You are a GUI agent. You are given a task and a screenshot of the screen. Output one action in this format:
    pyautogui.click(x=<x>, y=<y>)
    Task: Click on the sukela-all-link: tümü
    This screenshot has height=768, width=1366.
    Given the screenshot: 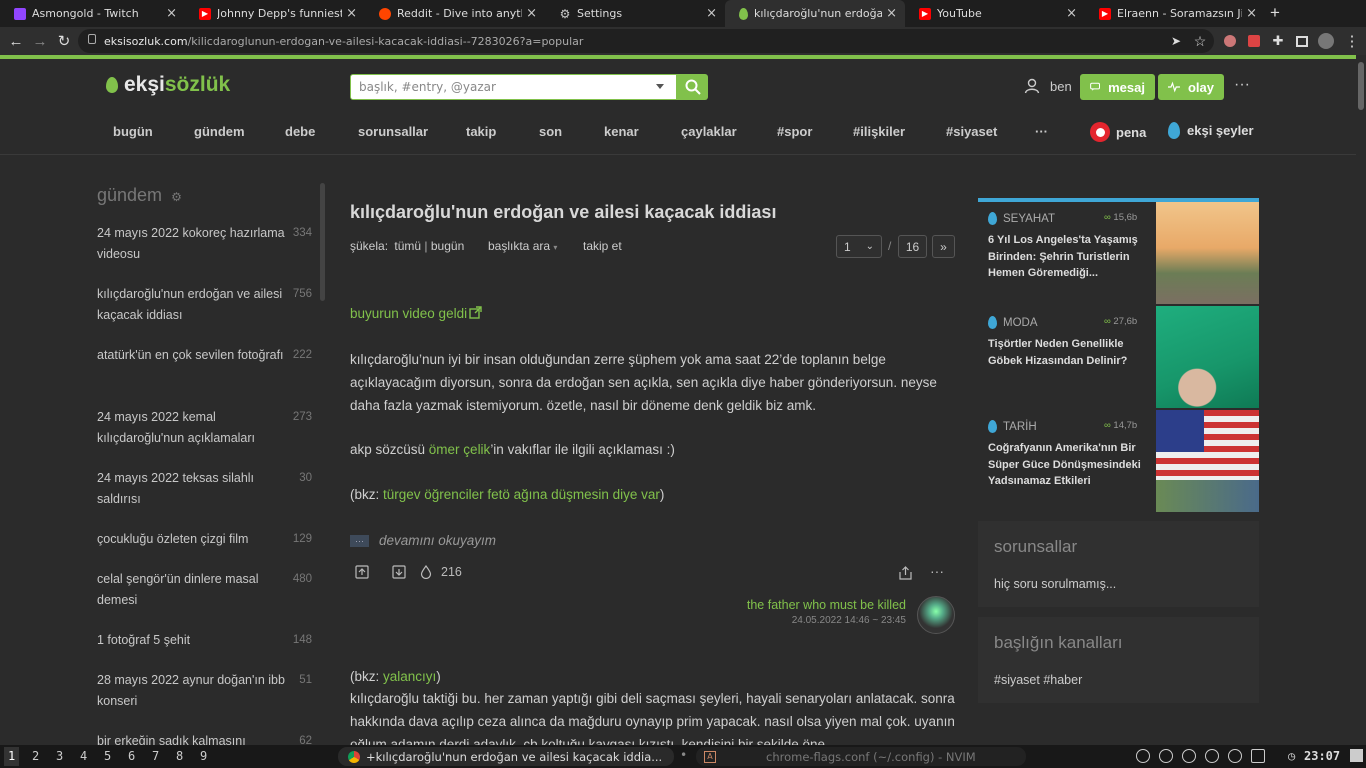 What is the action you would take?
    pyautogui.click(x=407, y=246)
    